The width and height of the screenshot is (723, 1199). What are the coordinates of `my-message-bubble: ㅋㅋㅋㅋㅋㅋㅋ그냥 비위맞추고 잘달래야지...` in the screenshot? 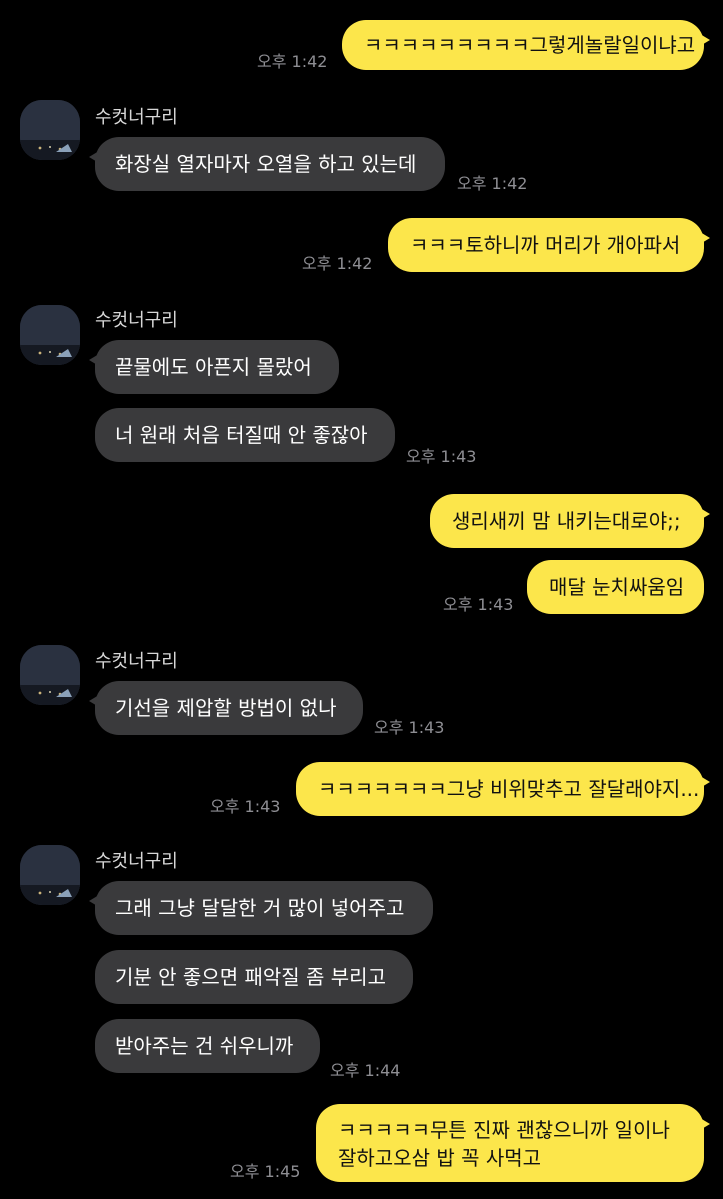 It's located at (503, 789).